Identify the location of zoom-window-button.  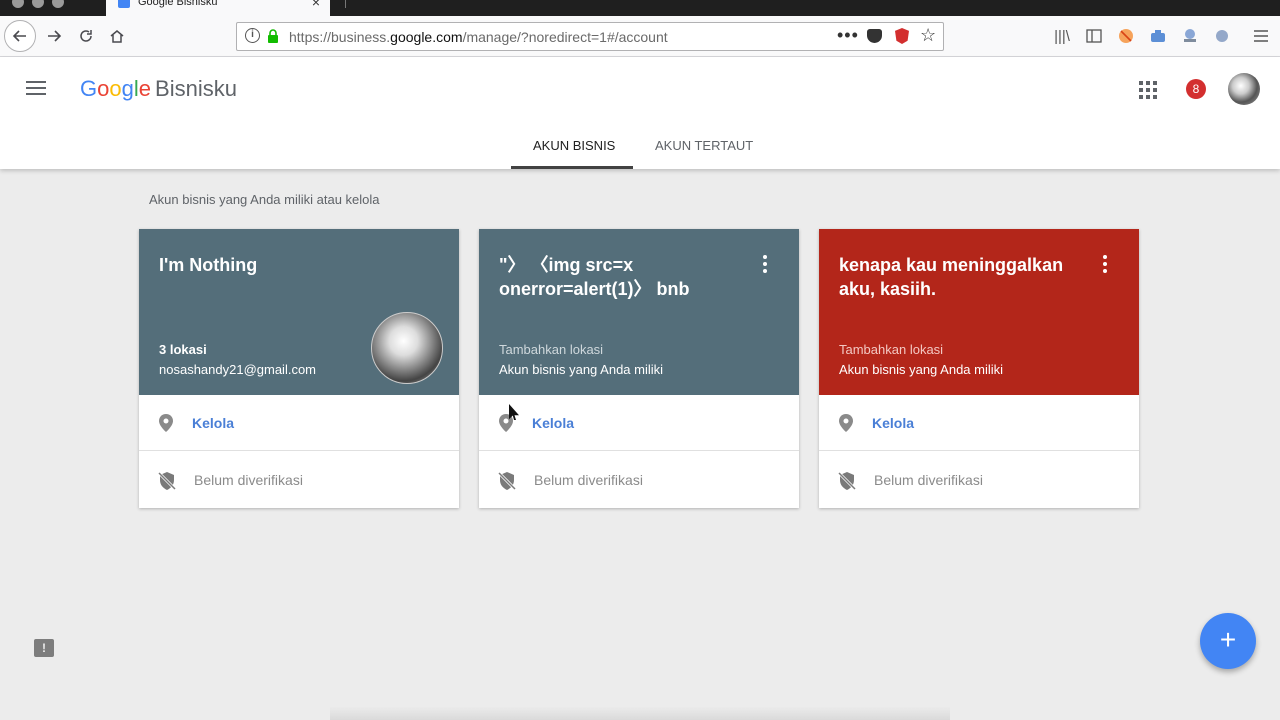
(58, 4).